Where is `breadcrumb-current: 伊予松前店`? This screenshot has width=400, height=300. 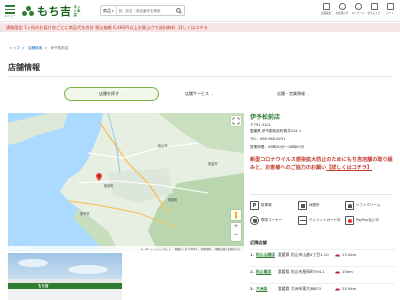 breadcrumb-current: 伊予松前店 is located at coordinates (59, 48).